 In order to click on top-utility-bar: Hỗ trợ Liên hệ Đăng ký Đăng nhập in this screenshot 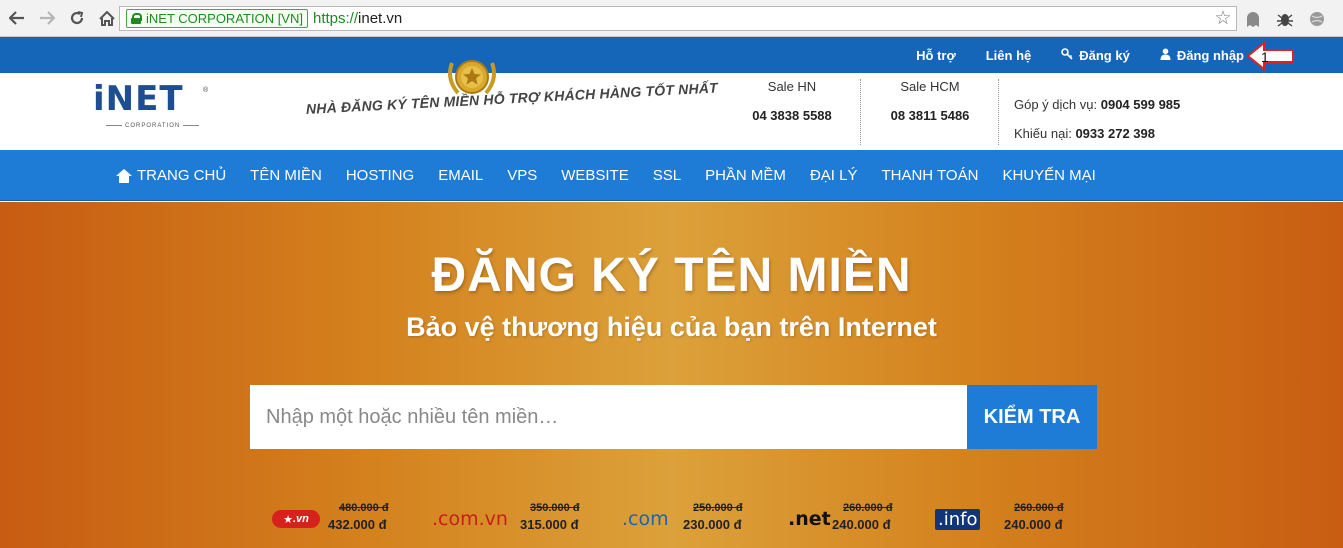, I will do `click(671, 55)`.